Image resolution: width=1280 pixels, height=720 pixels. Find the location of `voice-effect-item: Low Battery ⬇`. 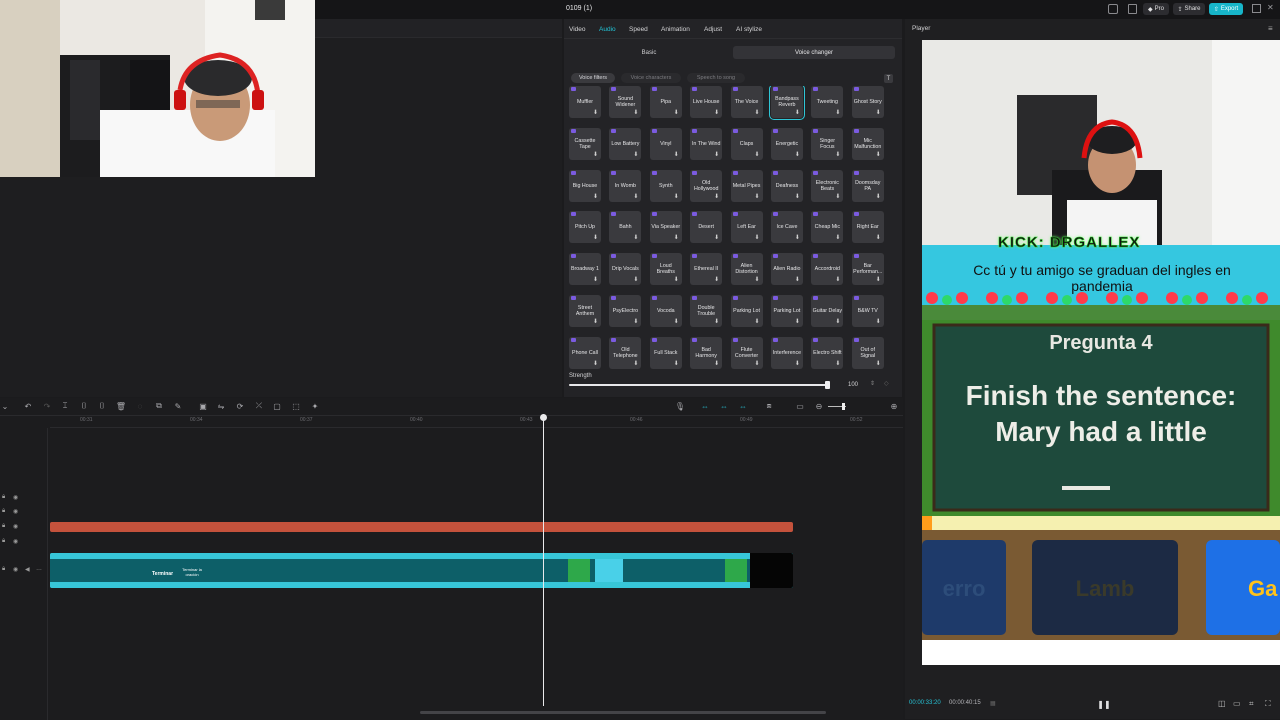

voice-effect-item: Low Battery ⬇ is located at coordinates (625, 143).